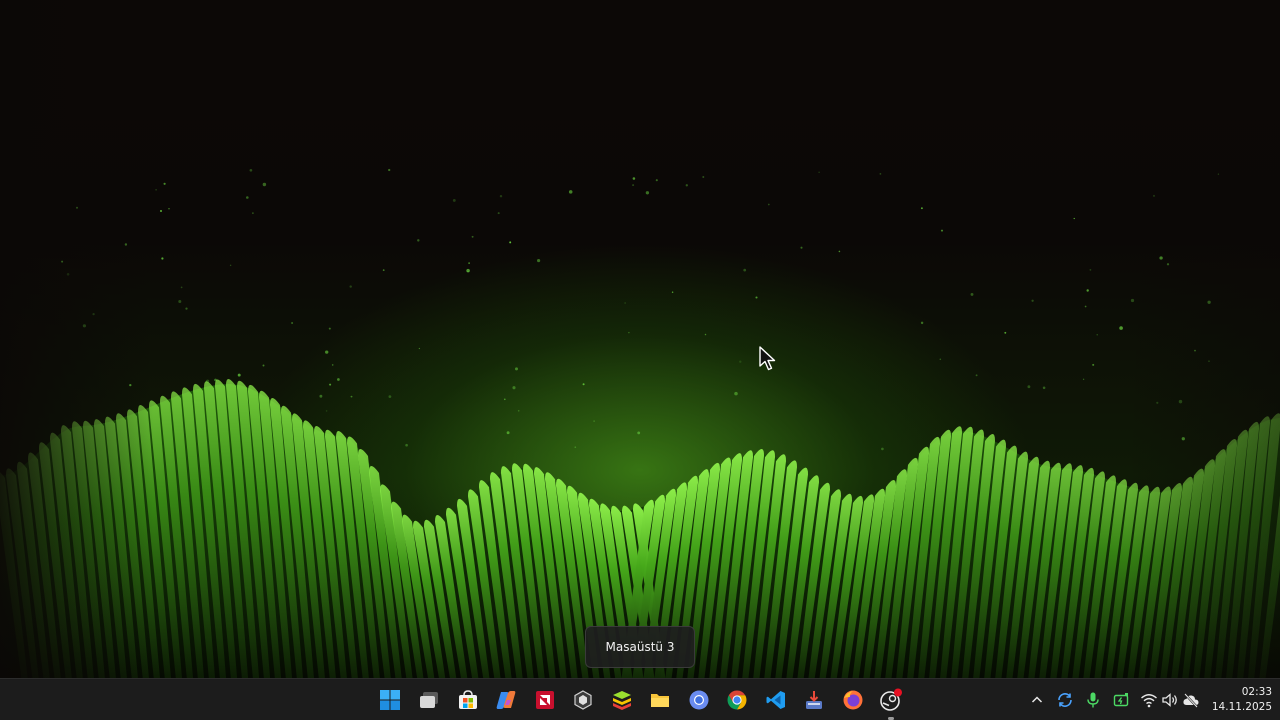 The height and width of the screenshot is (720, 1280). I want to click on battery-charging-icon, so click(1121, 700).